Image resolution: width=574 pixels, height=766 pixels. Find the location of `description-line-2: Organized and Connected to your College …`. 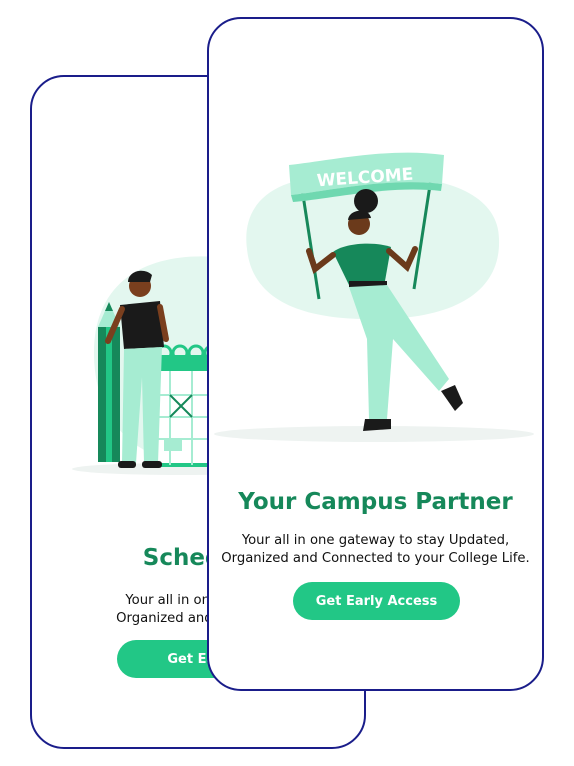

description-line-2: Organized and Connected to your College … is located at coordinates (375, 558).